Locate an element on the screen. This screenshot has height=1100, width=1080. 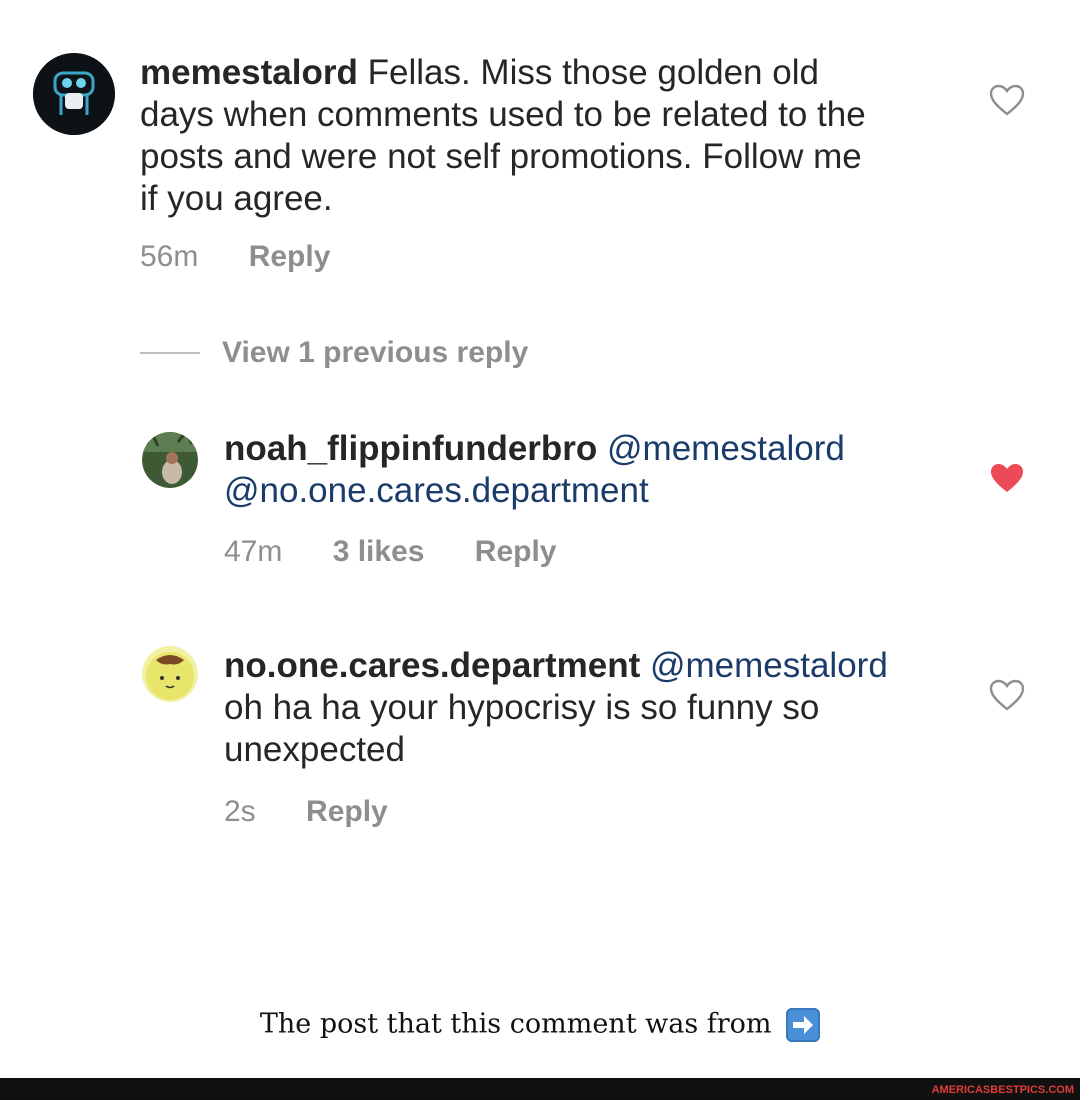
divider-line is located at coordinates (170, 353).